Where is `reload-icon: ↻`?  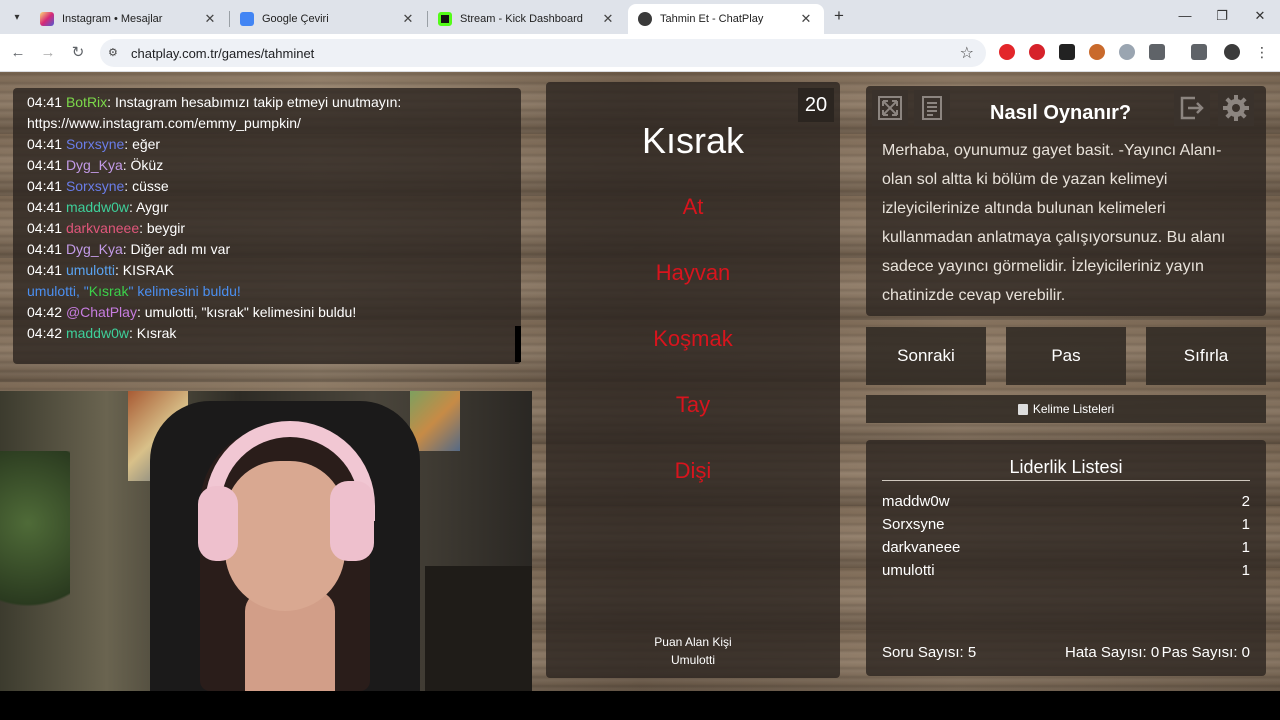 reload-icon: ↻ is located at coordinates (78, 53).